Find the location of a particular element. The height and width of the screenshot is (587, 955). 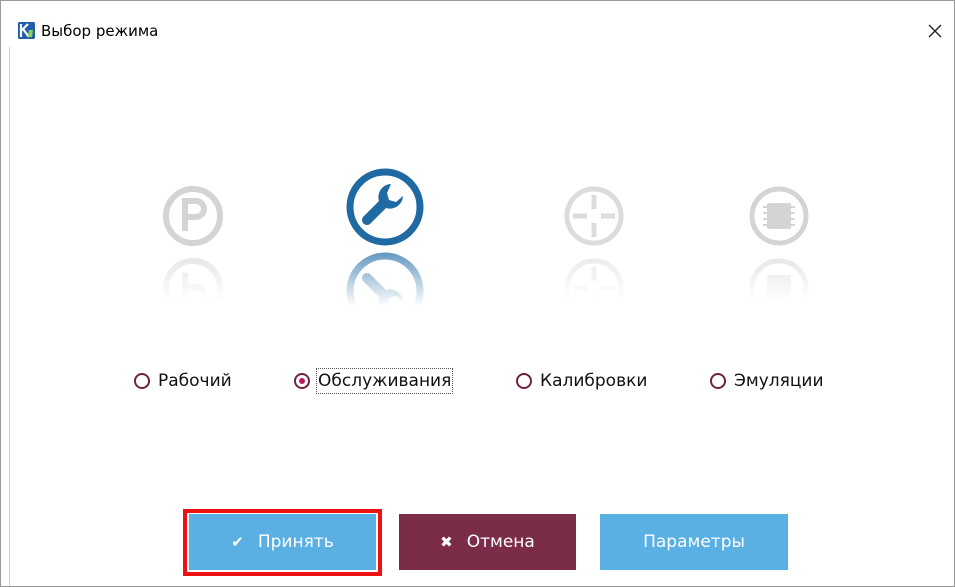

radio-emulation: Эмуляции is located at coordinates (767, 381).